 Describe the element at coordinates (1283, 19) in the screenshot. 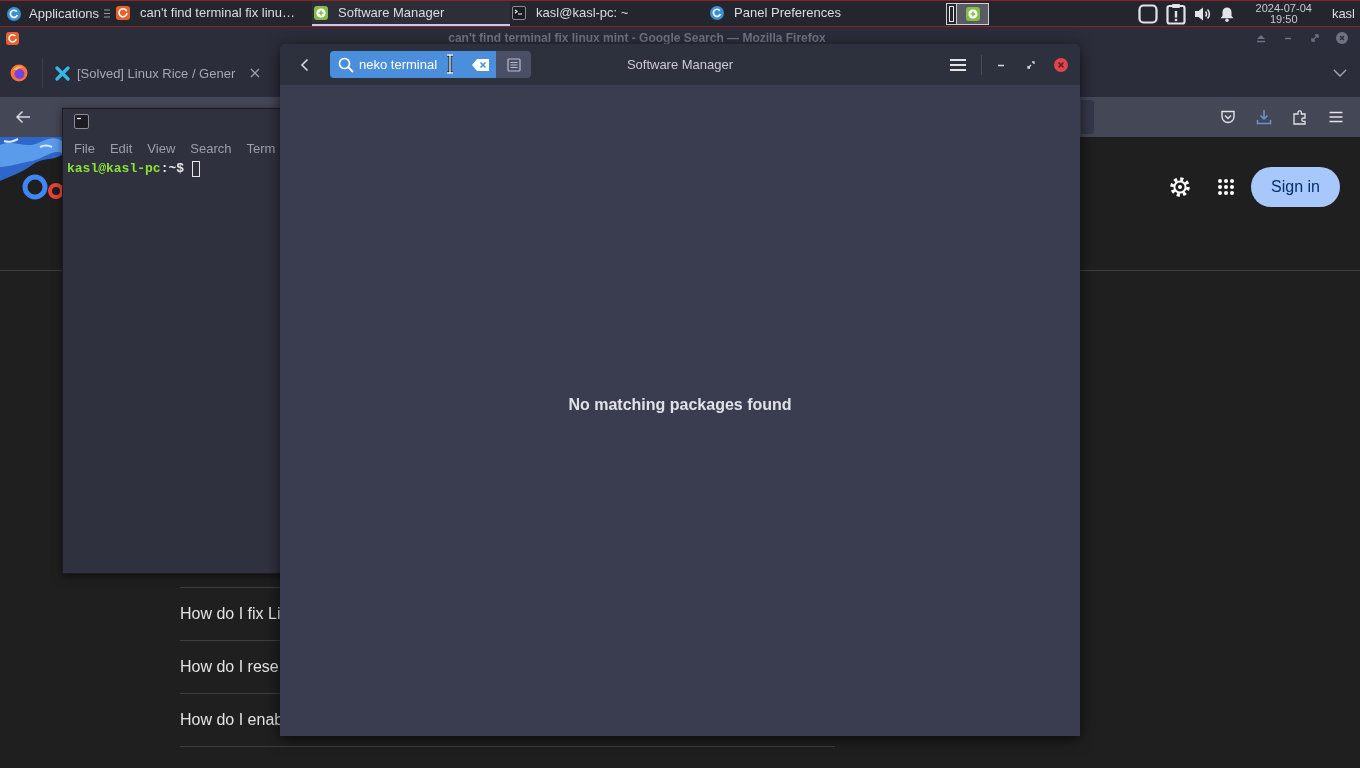

I see `clock-time: 19:50` at that location.